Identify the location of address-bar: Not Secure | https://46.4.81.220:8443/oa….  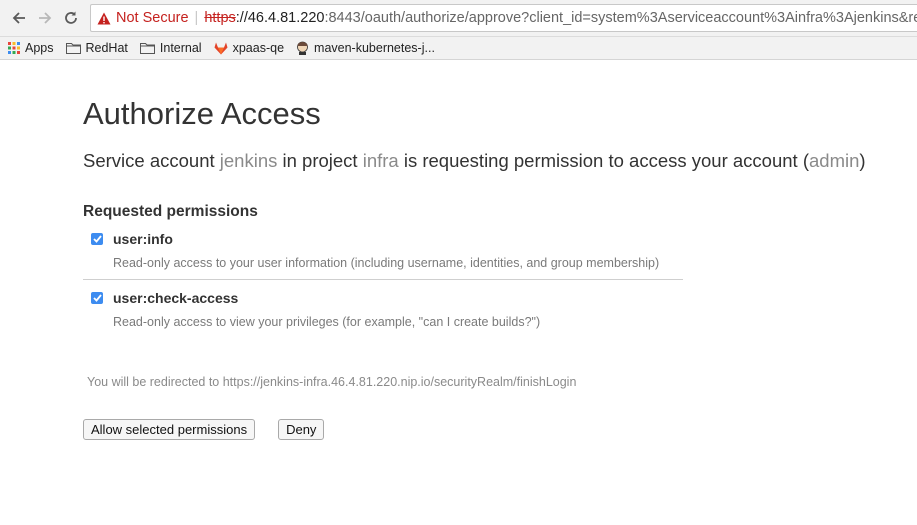
(503, 18).